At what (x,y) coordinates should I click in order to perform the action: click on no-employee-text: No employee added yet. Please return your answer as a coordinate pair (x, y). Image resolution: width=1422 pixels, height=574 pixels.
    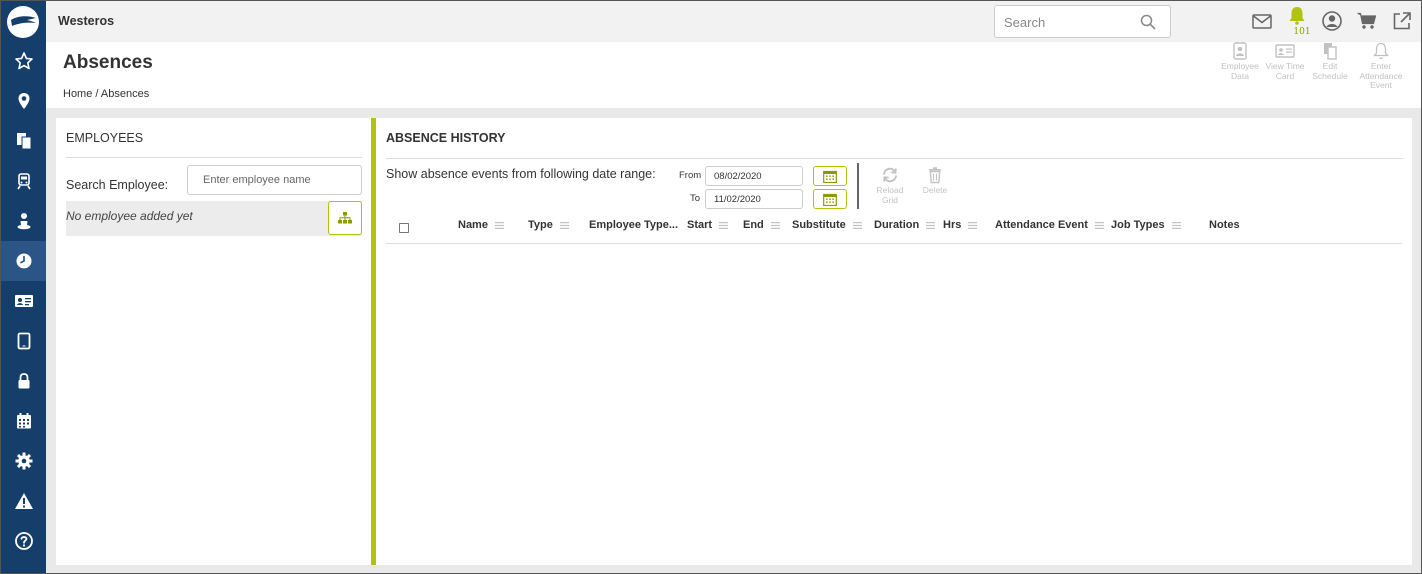
    Looking at the image, I should click on (129, 216).